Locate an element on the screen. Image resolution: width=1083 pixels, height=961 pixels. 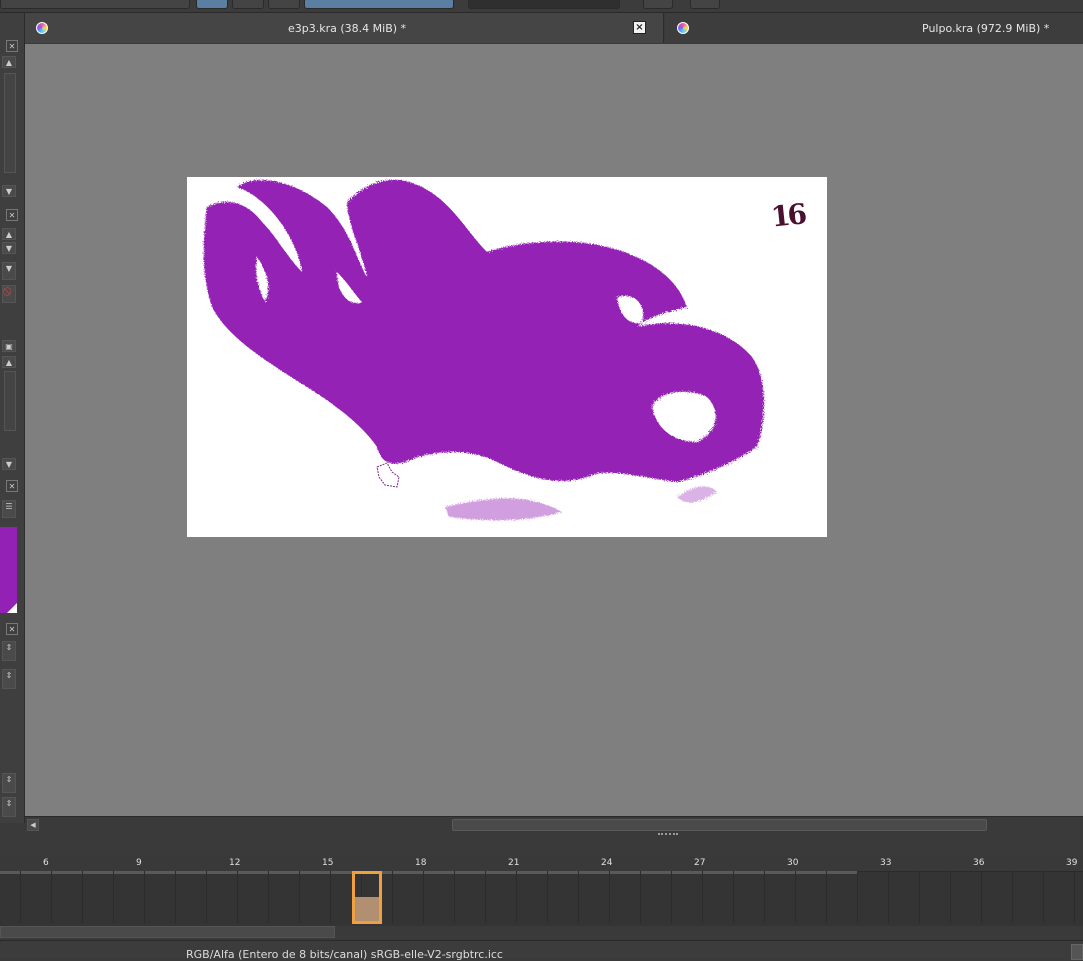
frame-tick: 9 is located at coordinates (139, 863).